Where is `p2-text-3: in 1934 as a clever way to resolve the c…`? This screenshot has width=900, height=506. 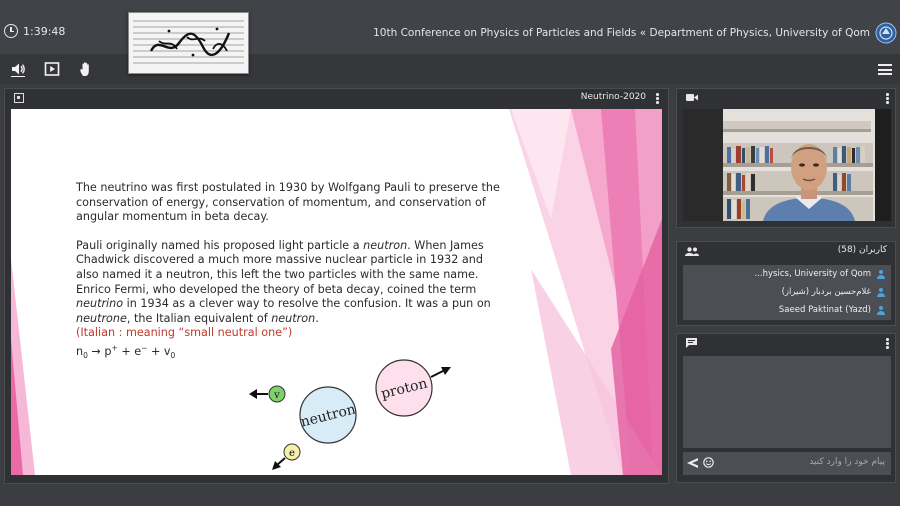
p2-text-3: in 1934 as a clever way to resolve the c… is located at coordinates (307, 304).